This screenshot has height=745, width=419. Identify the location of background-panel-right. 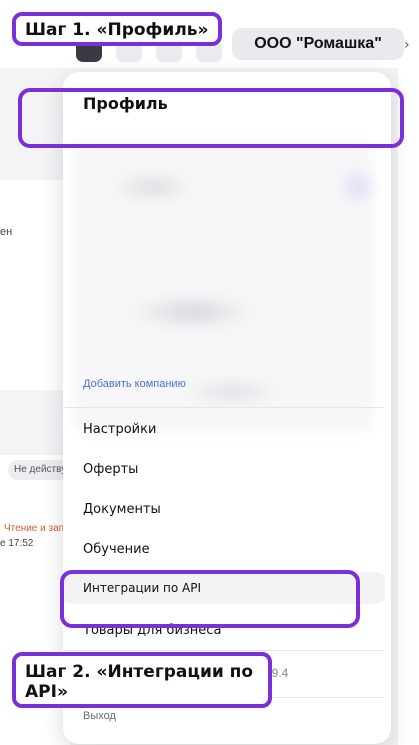
(408, 406).